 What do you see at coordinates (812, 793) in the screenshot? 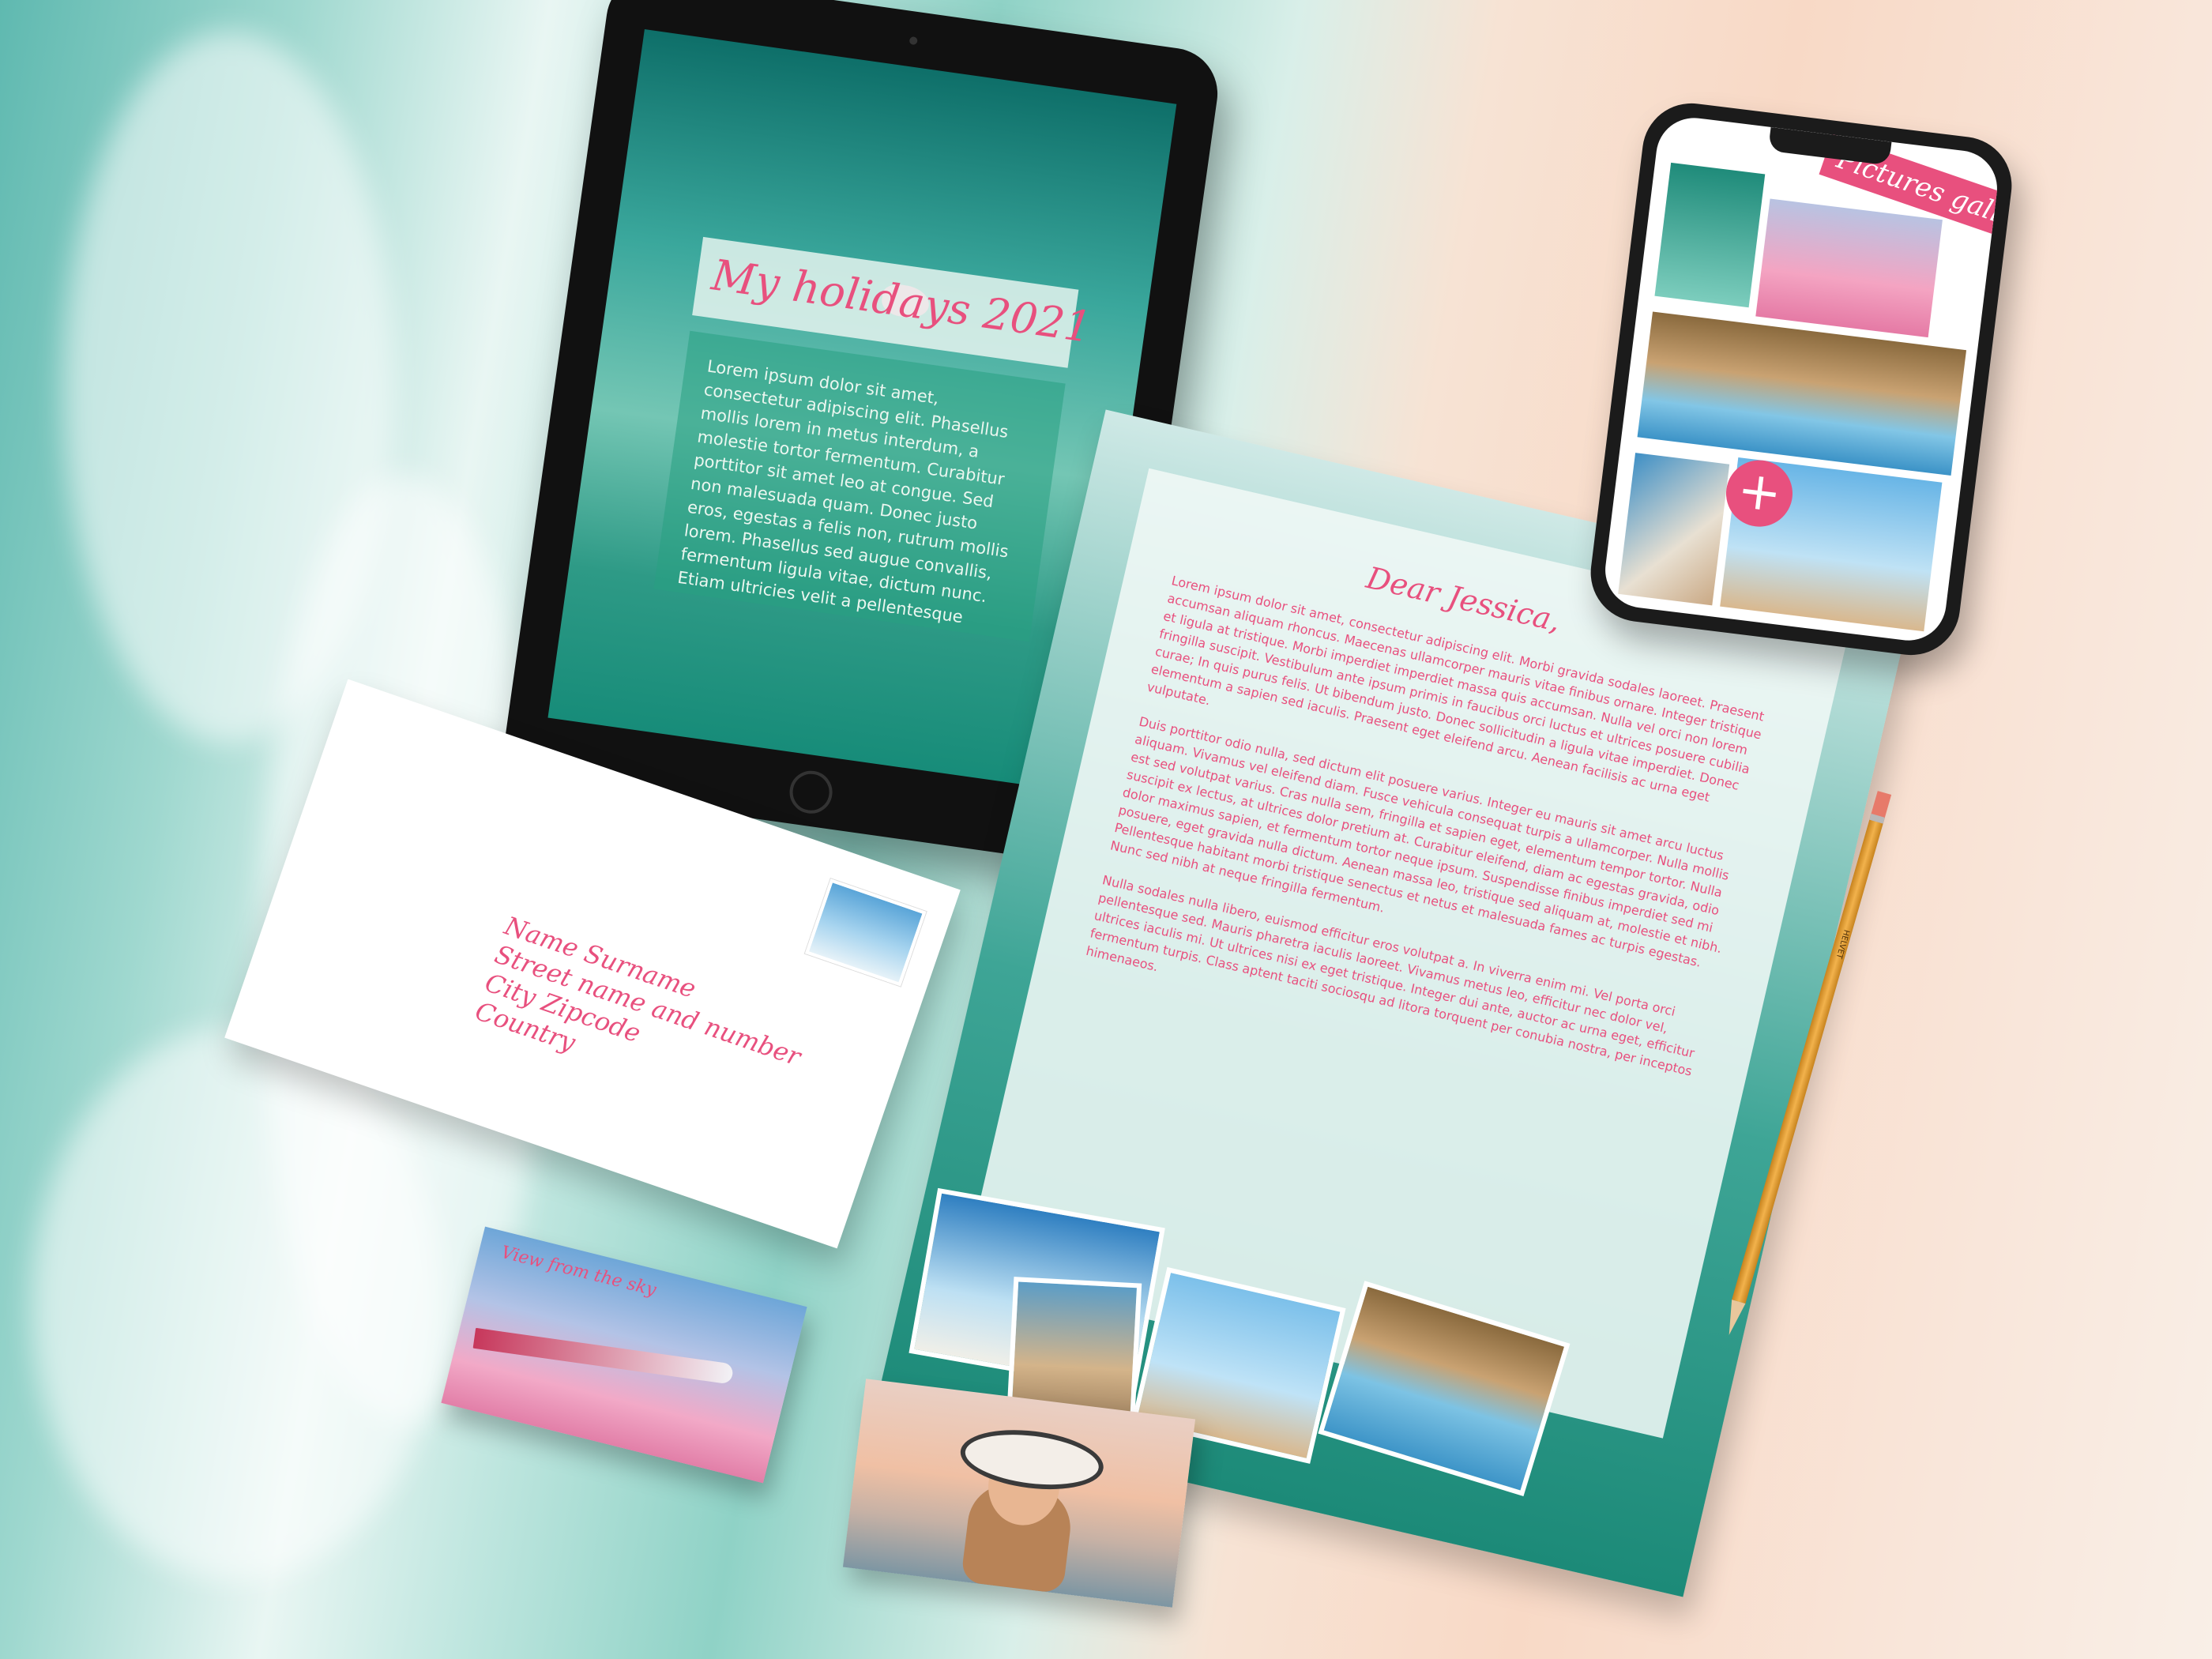
I see `tablet-home-button` at bounding box center [812, 793].